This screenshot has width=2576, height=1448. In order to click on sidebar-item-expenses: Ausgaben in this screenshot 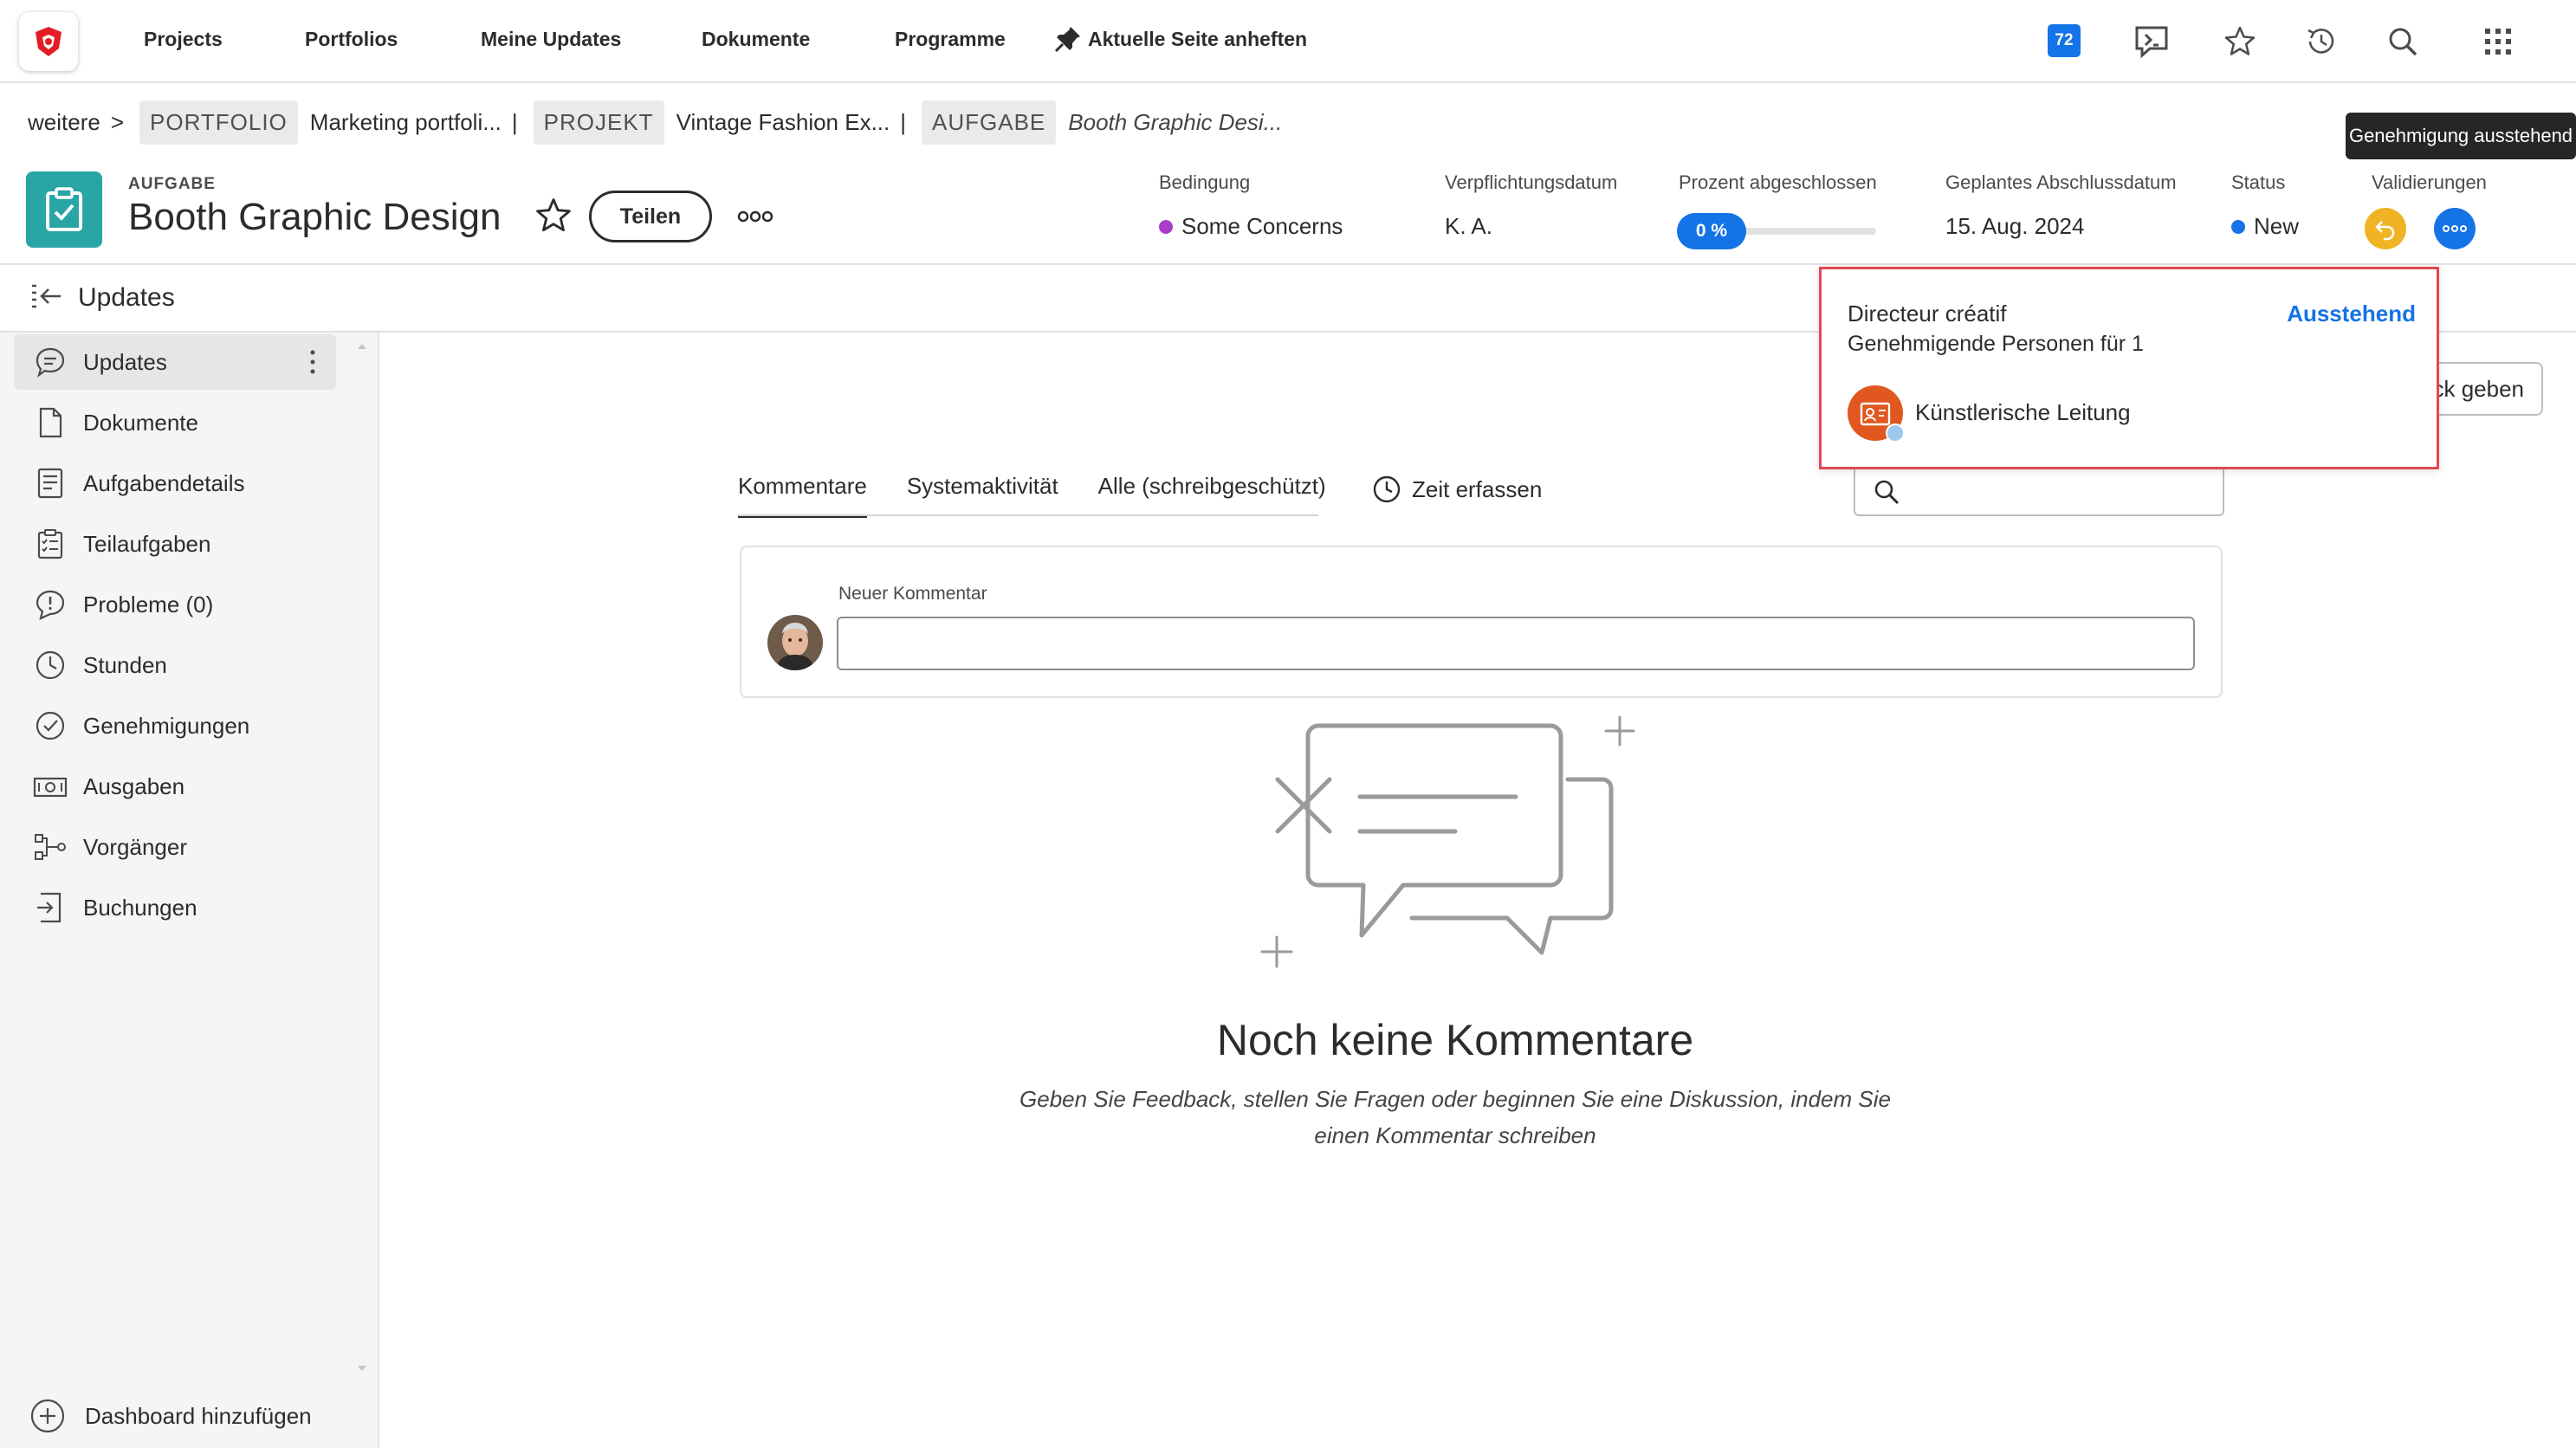, I will do `click(175, 786)`.